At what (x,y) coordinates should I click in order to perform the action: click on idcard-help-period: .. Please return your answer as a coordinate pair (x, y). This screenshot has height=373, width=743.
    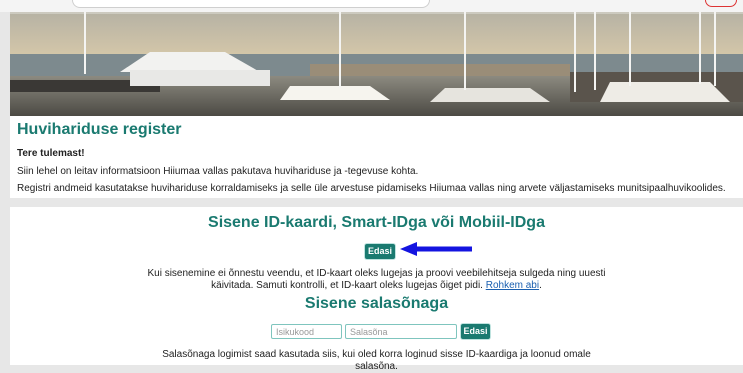
    Looking at the image, I should click on (540, 285).